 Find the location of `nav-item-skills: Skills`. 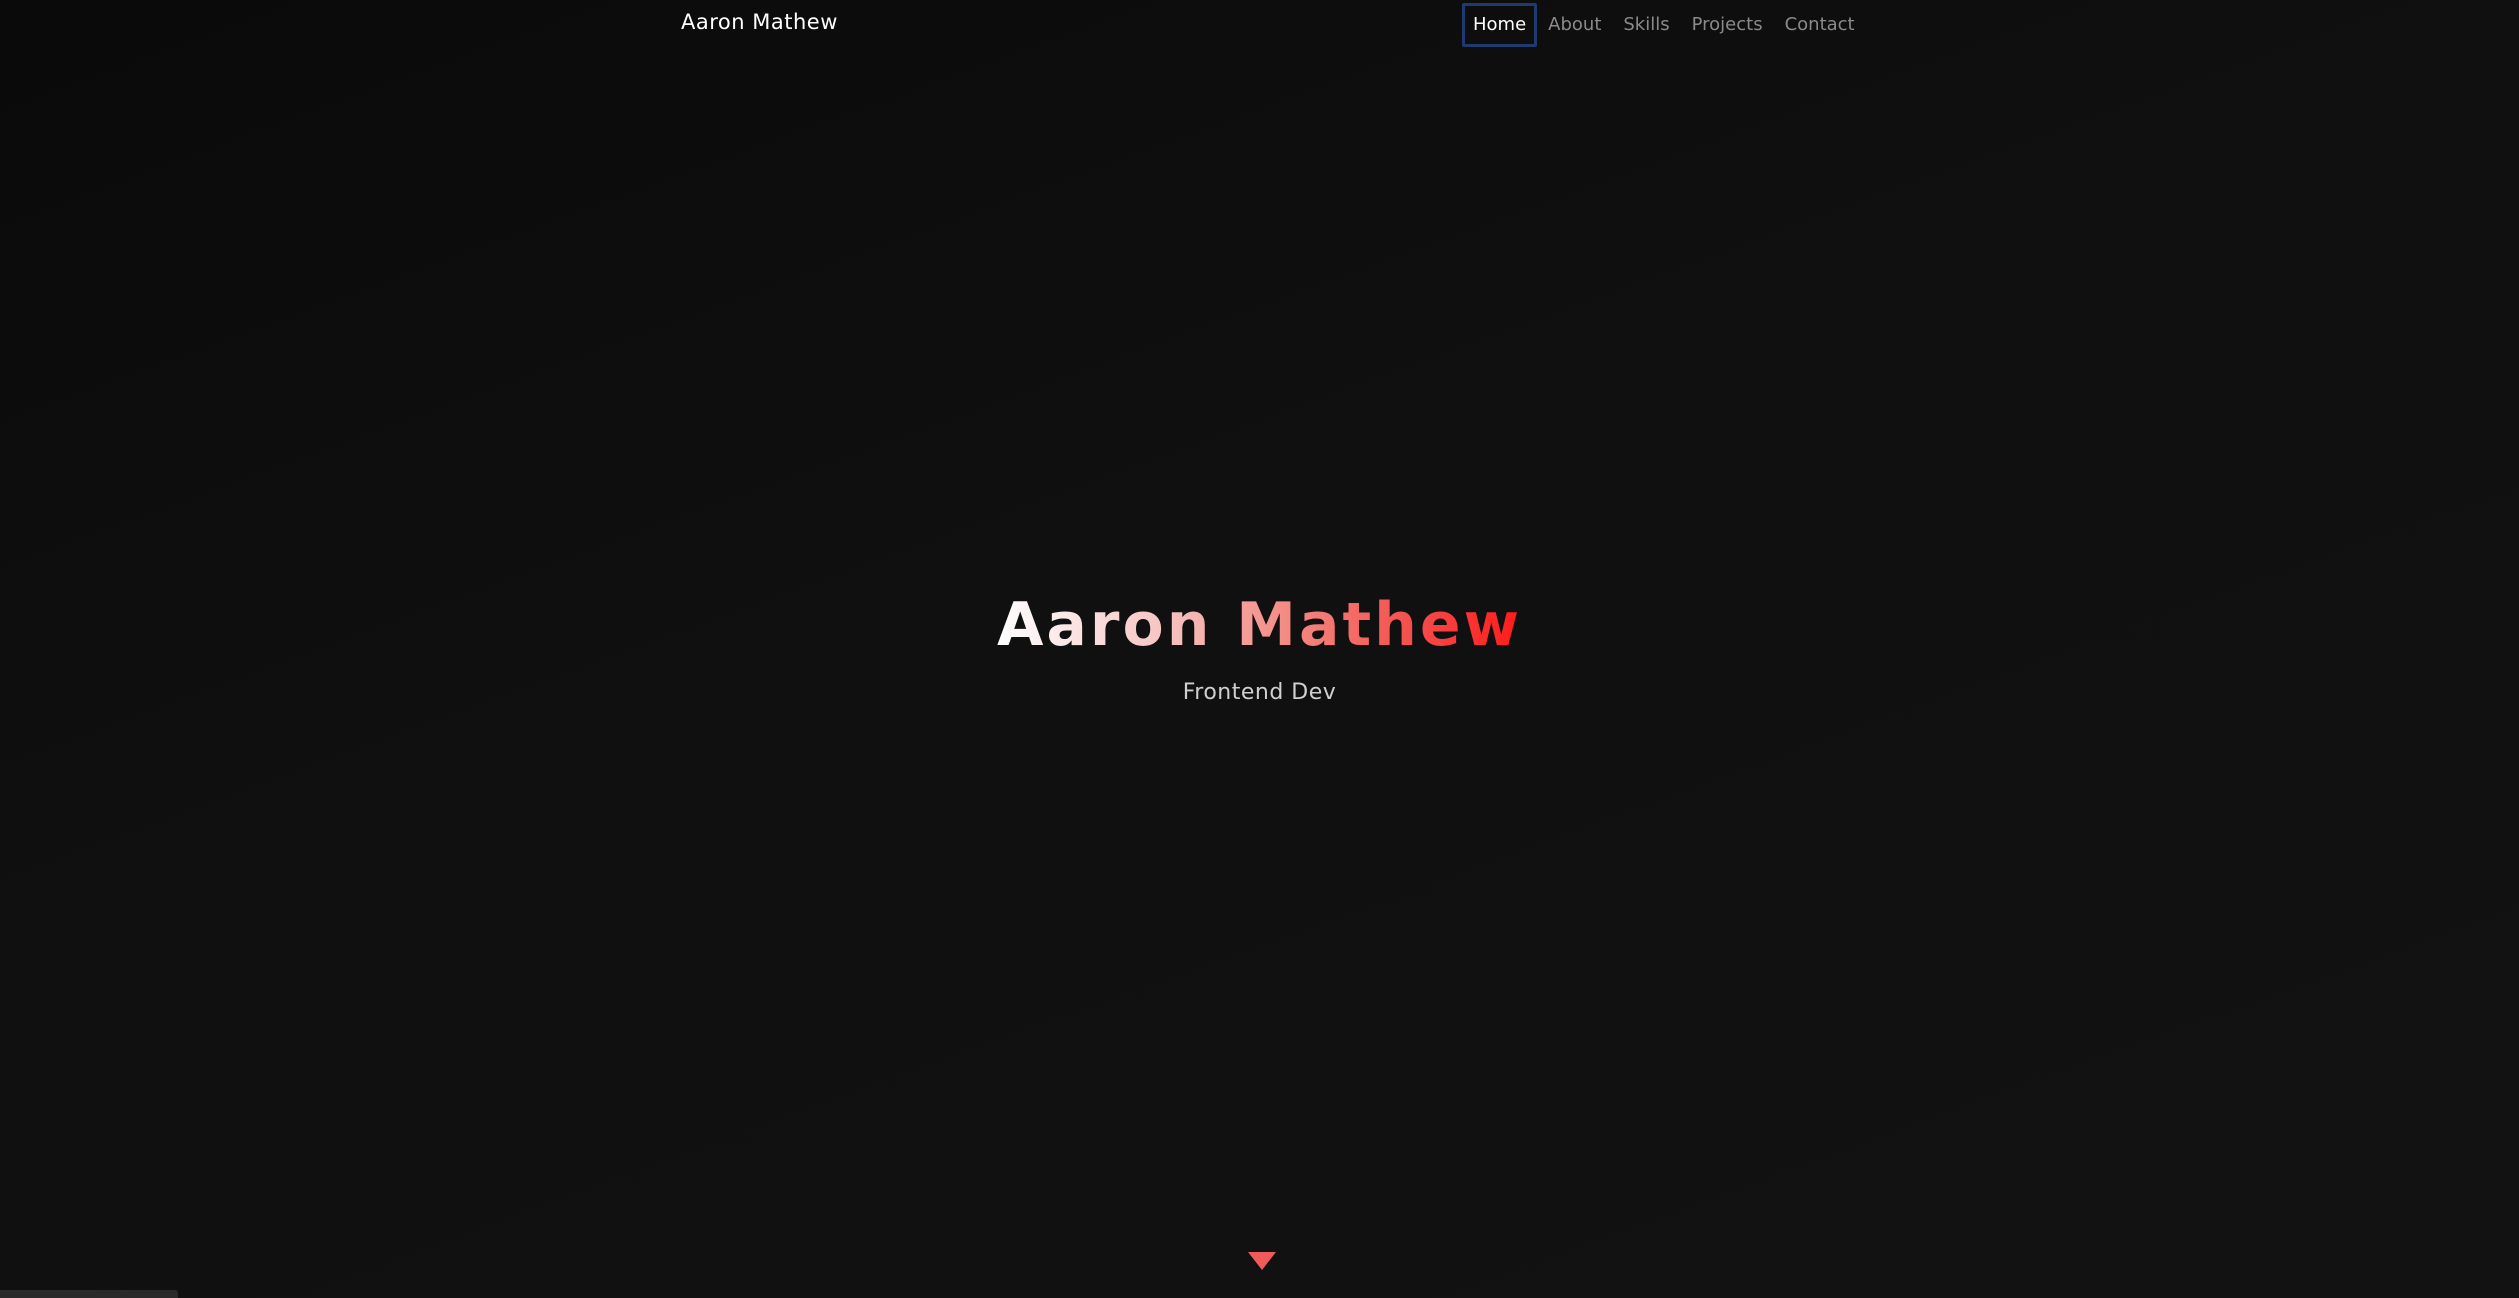

nav-item-skills: Skills is located at coordinates (1646, 25).